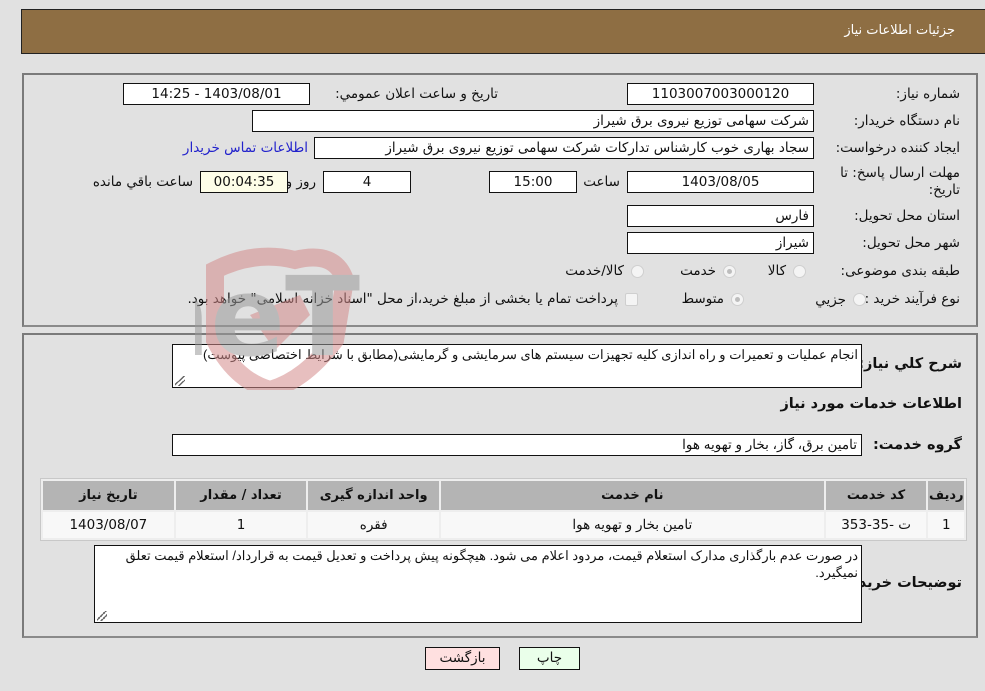  What do you see at coordinates (244, 182) in the screenshot?
I see `remaining-time-field: 00:04:35` at bounding box center [244, 182].